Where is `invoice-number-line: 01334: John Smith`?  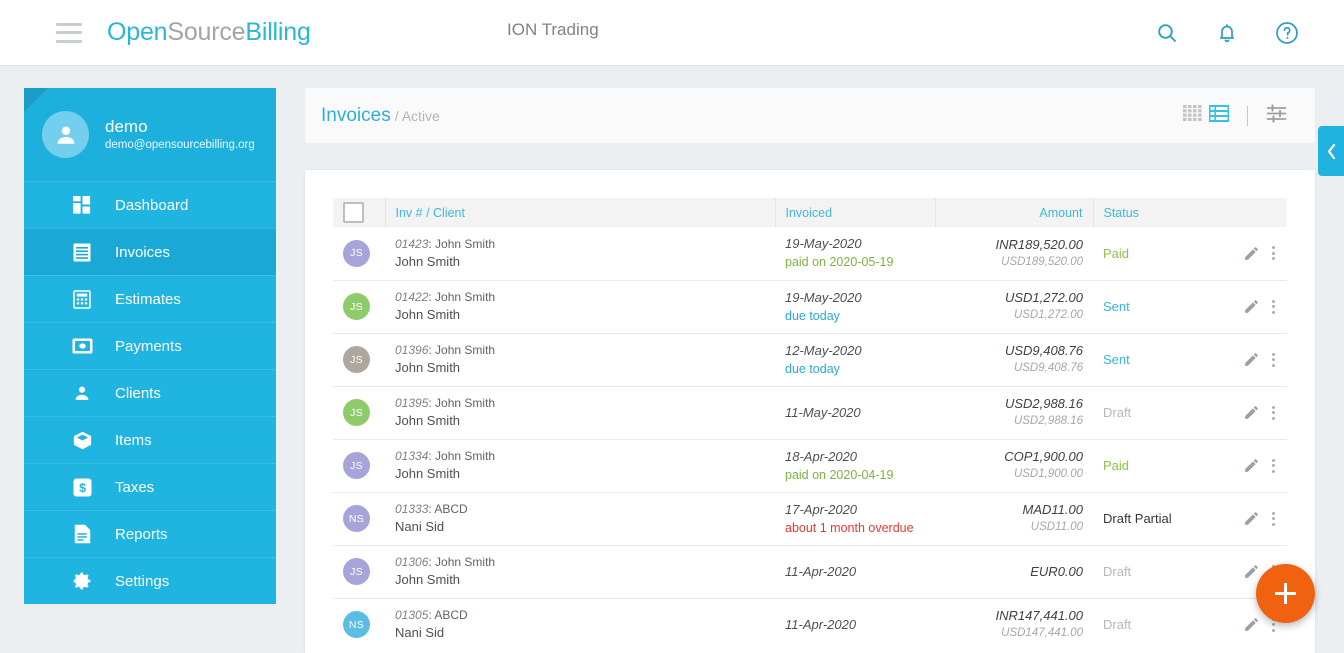
invoice-number-line: 01334: John Smith is located at coordinates (445, 456).